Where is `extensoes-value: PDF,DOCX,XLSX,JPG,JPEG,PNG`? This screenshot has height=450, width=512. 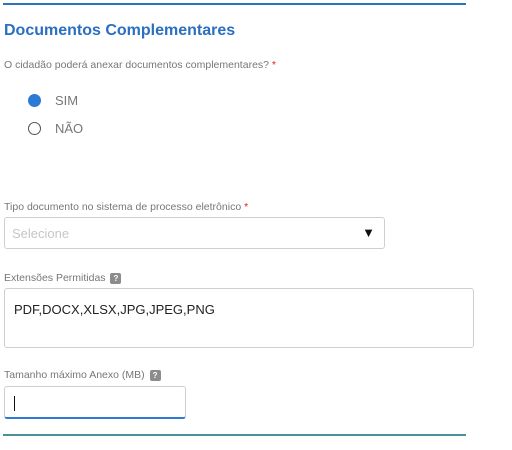
extensoes-value: PDF,DOCX,XLSX,JPG,JPEG,PNG is located at coordinates (114, 309).